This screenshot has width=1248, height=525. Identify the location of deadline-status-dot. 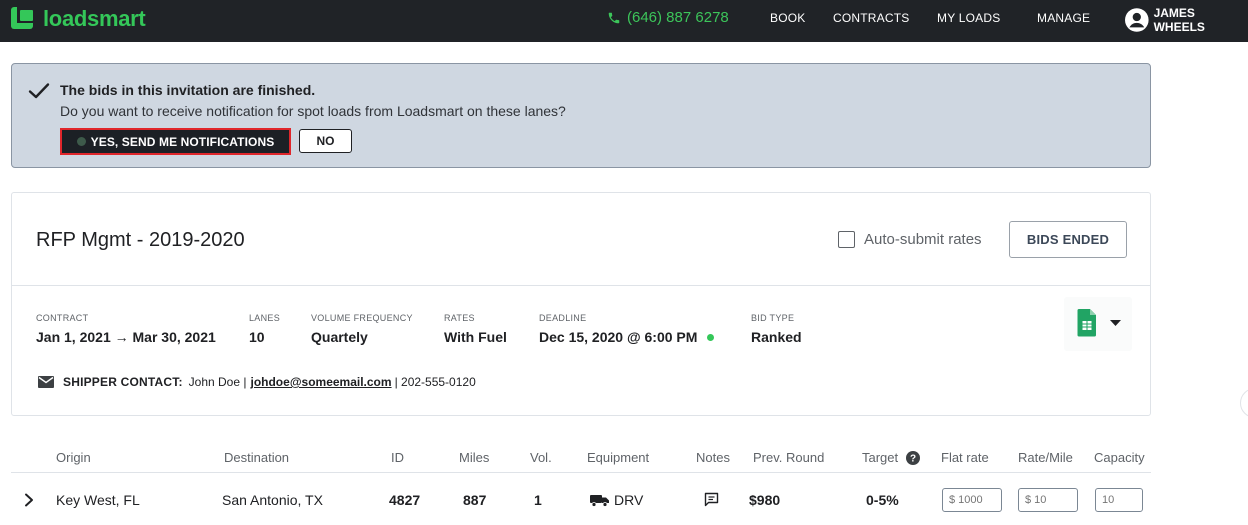
(711, 337).